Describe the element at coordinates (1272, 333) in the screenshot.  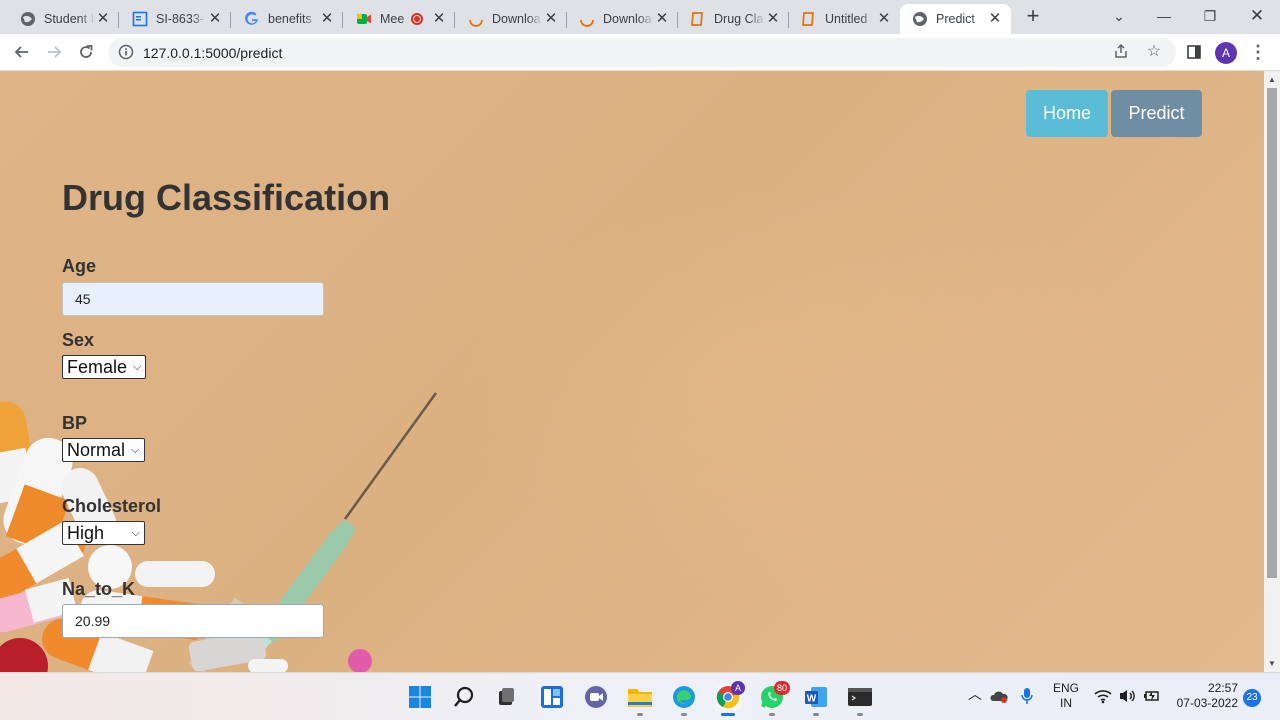
I see `scrollbar-thumb` at that location.